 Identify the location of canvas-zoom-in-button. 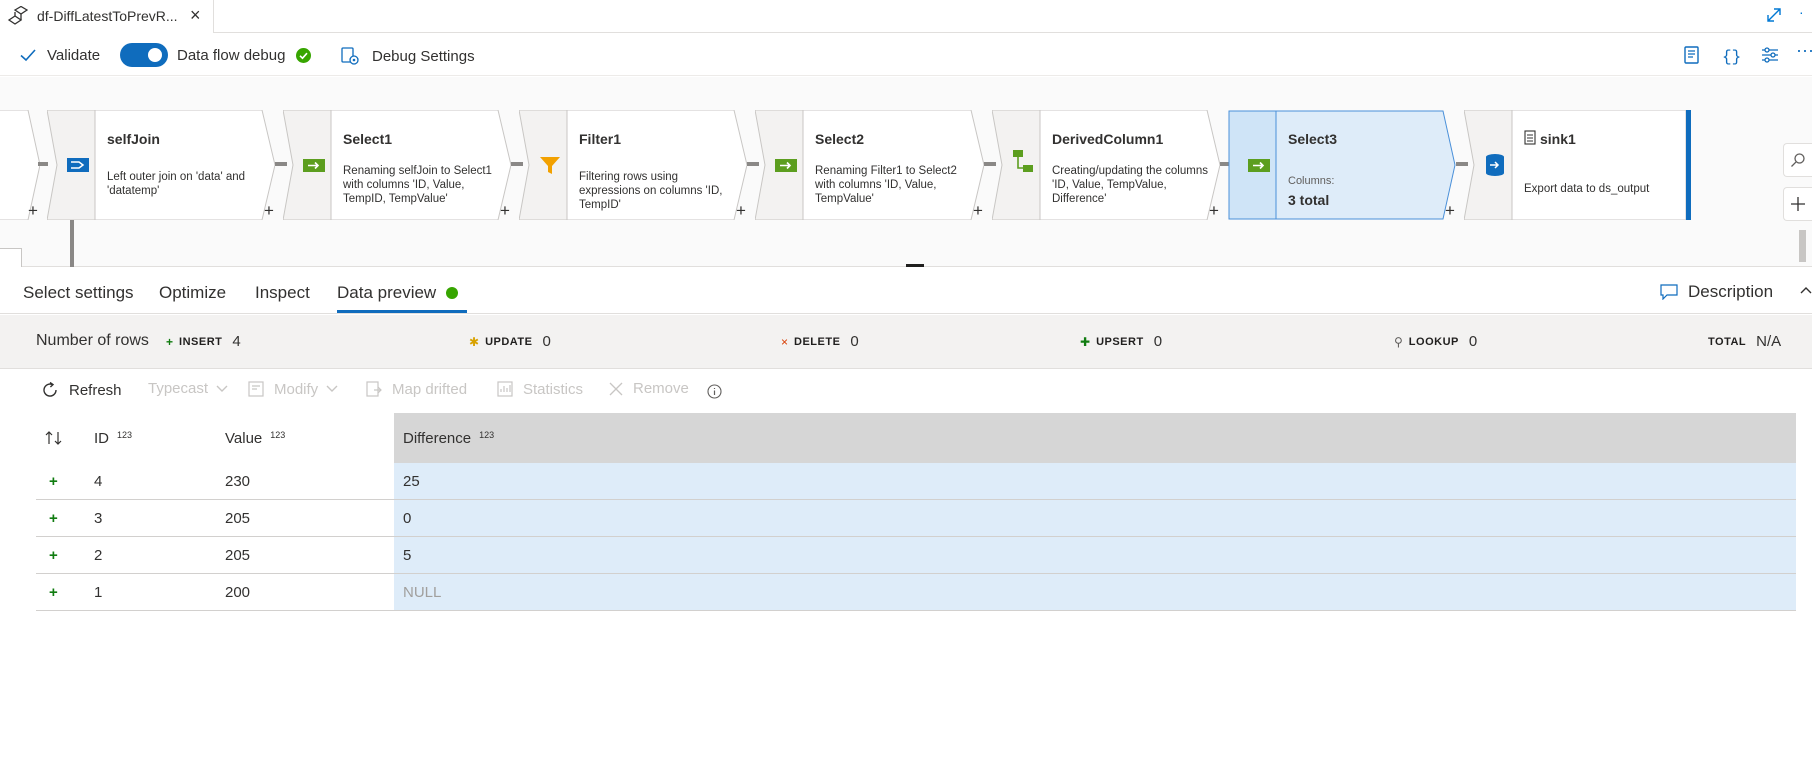
(1797, 204).